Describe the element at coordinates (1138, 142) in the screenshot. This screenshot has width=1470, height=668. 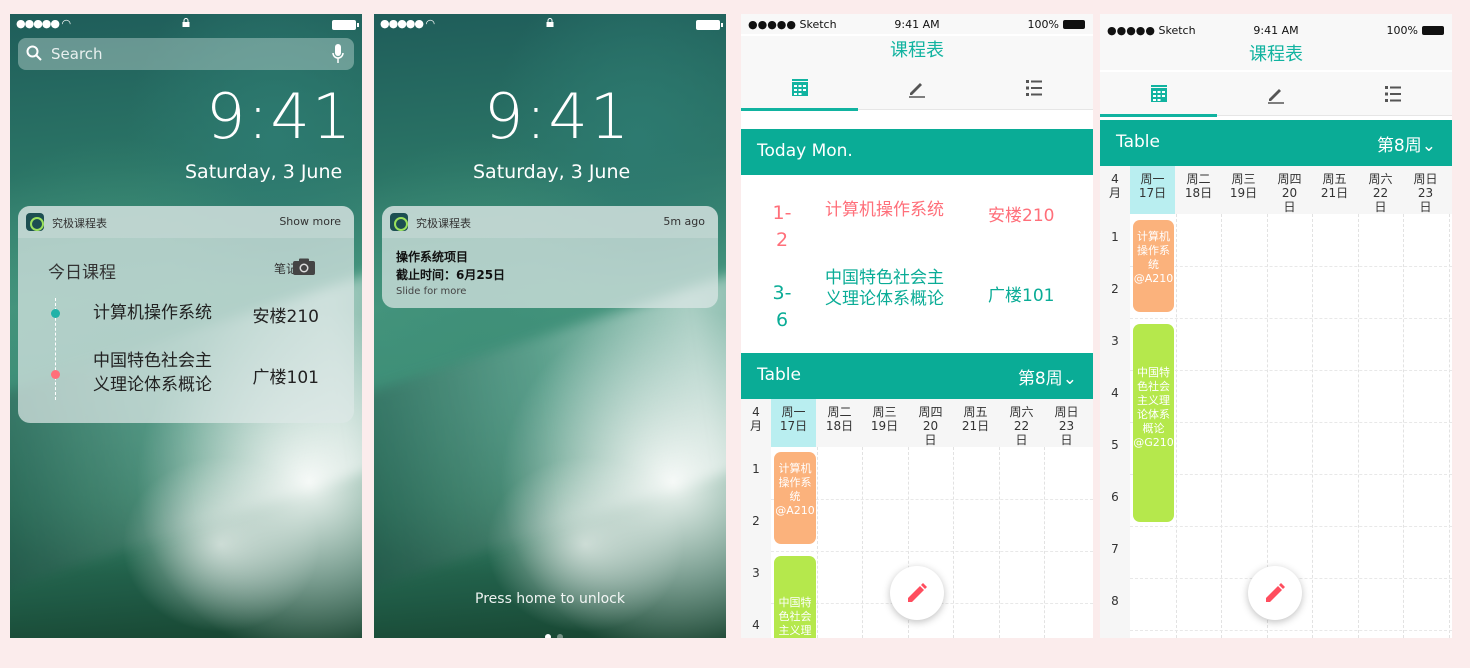
I see `table-label: Table` at that location.